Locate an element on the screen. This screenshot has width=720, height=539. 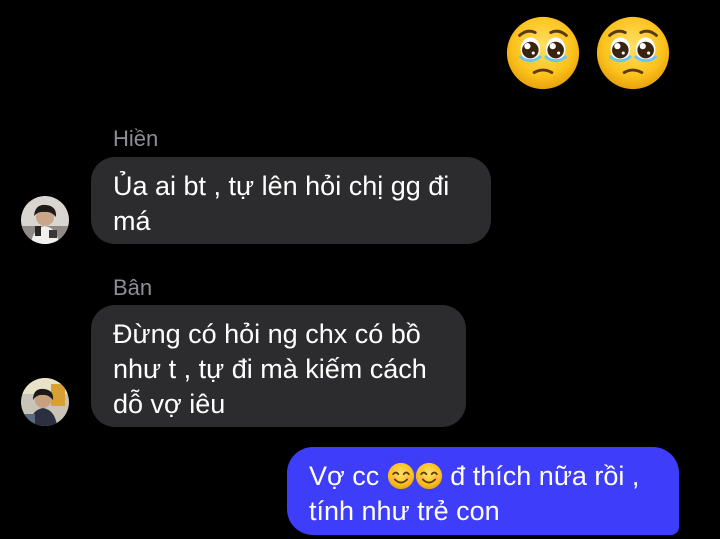
message-text-line: má is located at coordinates (132, 221).